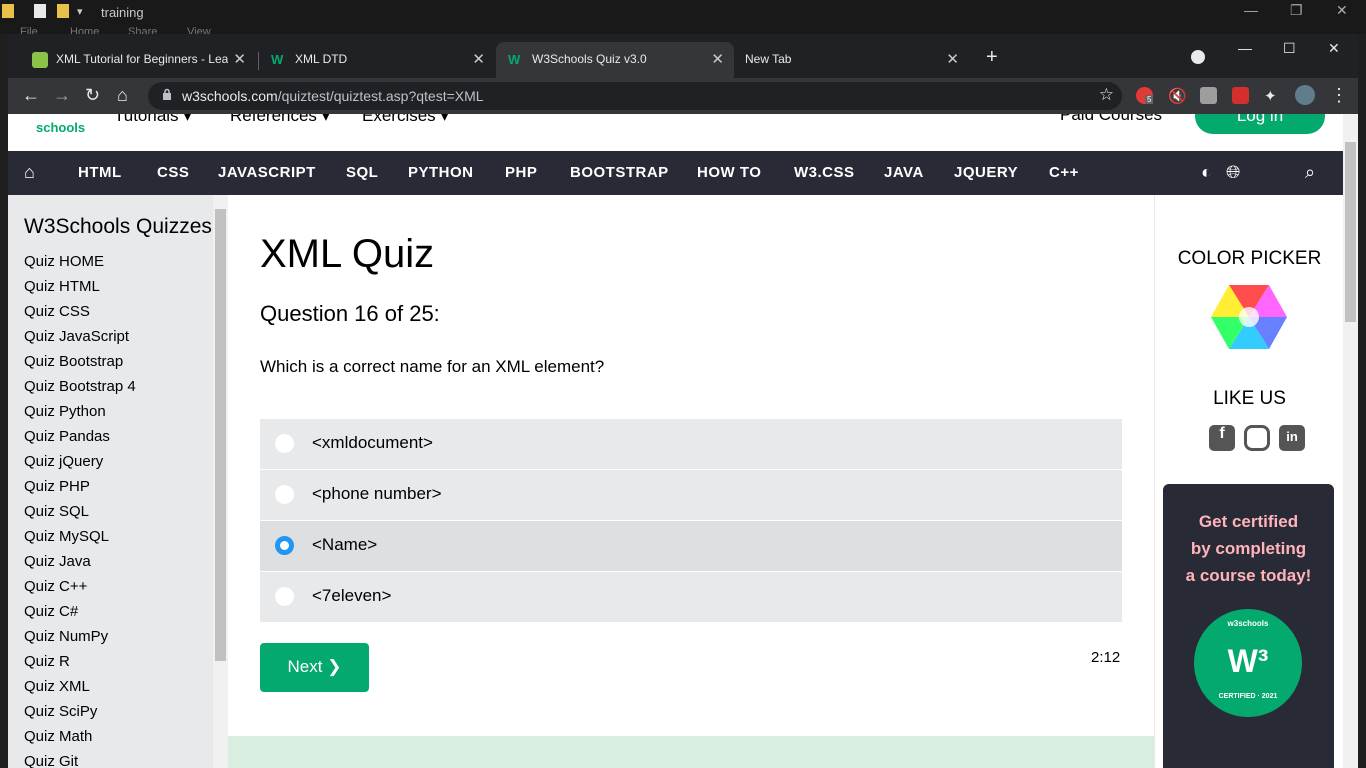 The height and width of the screenshot is (768, 1366). Describe the element at coordinates (986, 172) in the screenshot. I see `nav-jquery: JQUERY` at that location.